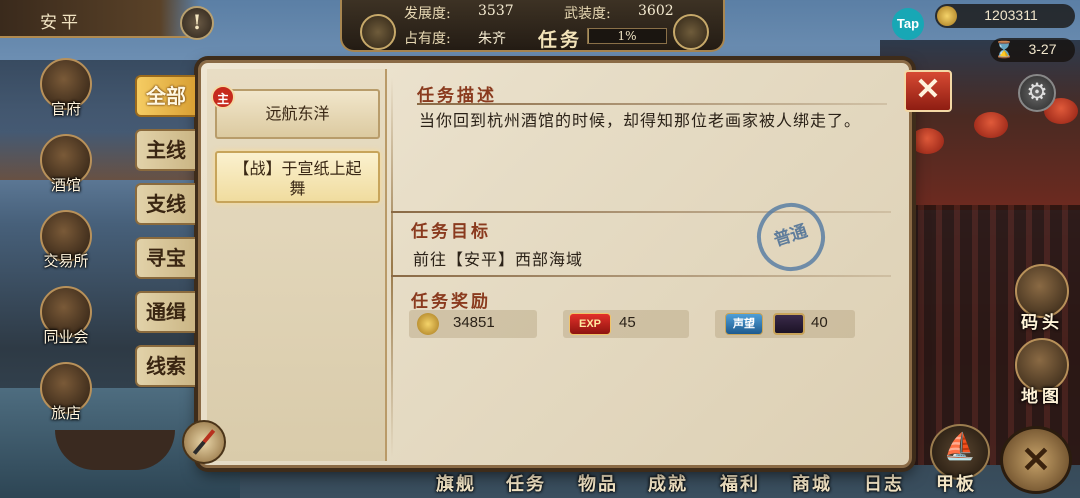 This screenshot has height=498, width=1080. Describe the element at coordinates (590, 324) in the screenshot. I see `exp-icon: EXP` at that location.